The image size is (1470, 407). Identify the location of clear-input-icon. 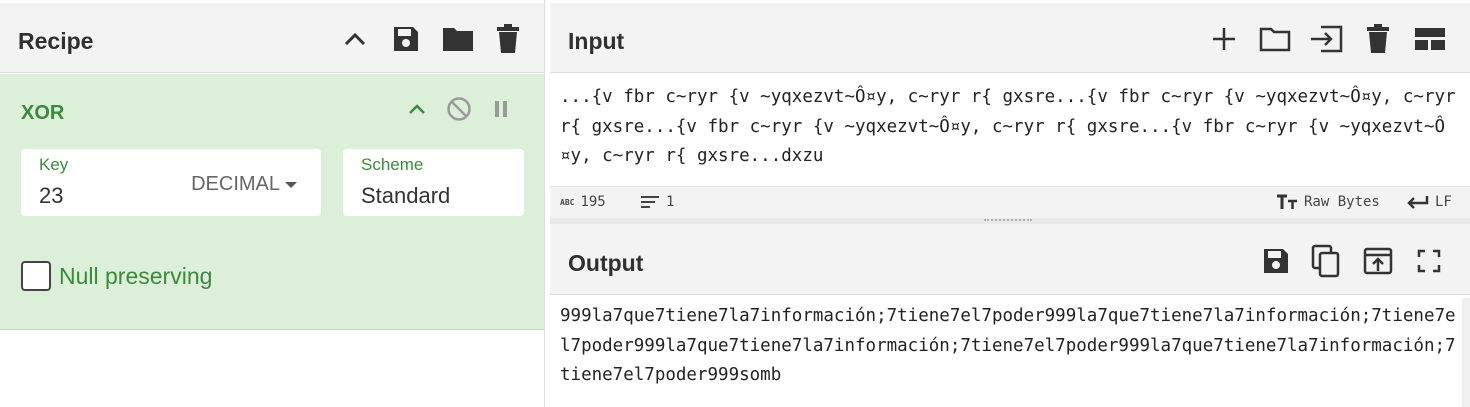
(1378, 39).